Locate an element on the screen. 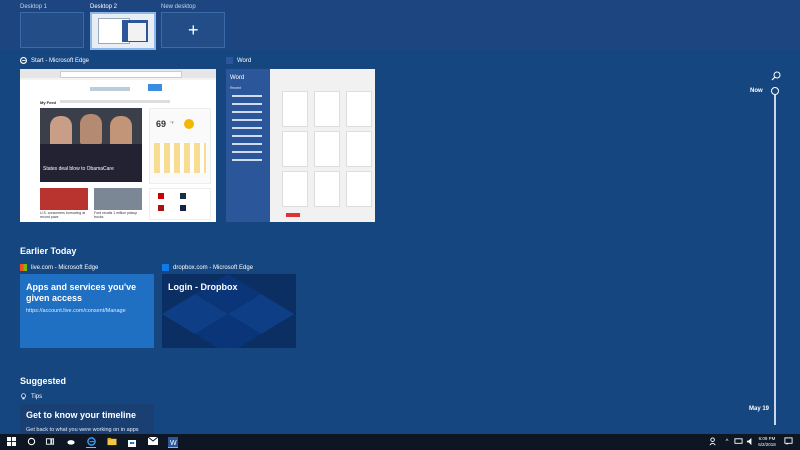 This screenshot has height=450, width=800. desktop-1-thumbnail is located at coordinates (52, 30).